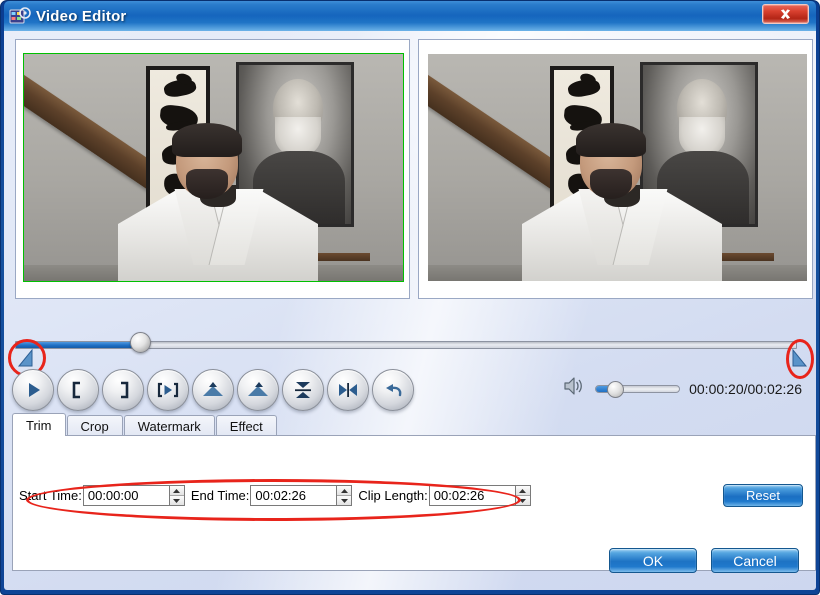  I want to click on volume-slider, so click(638, 389).